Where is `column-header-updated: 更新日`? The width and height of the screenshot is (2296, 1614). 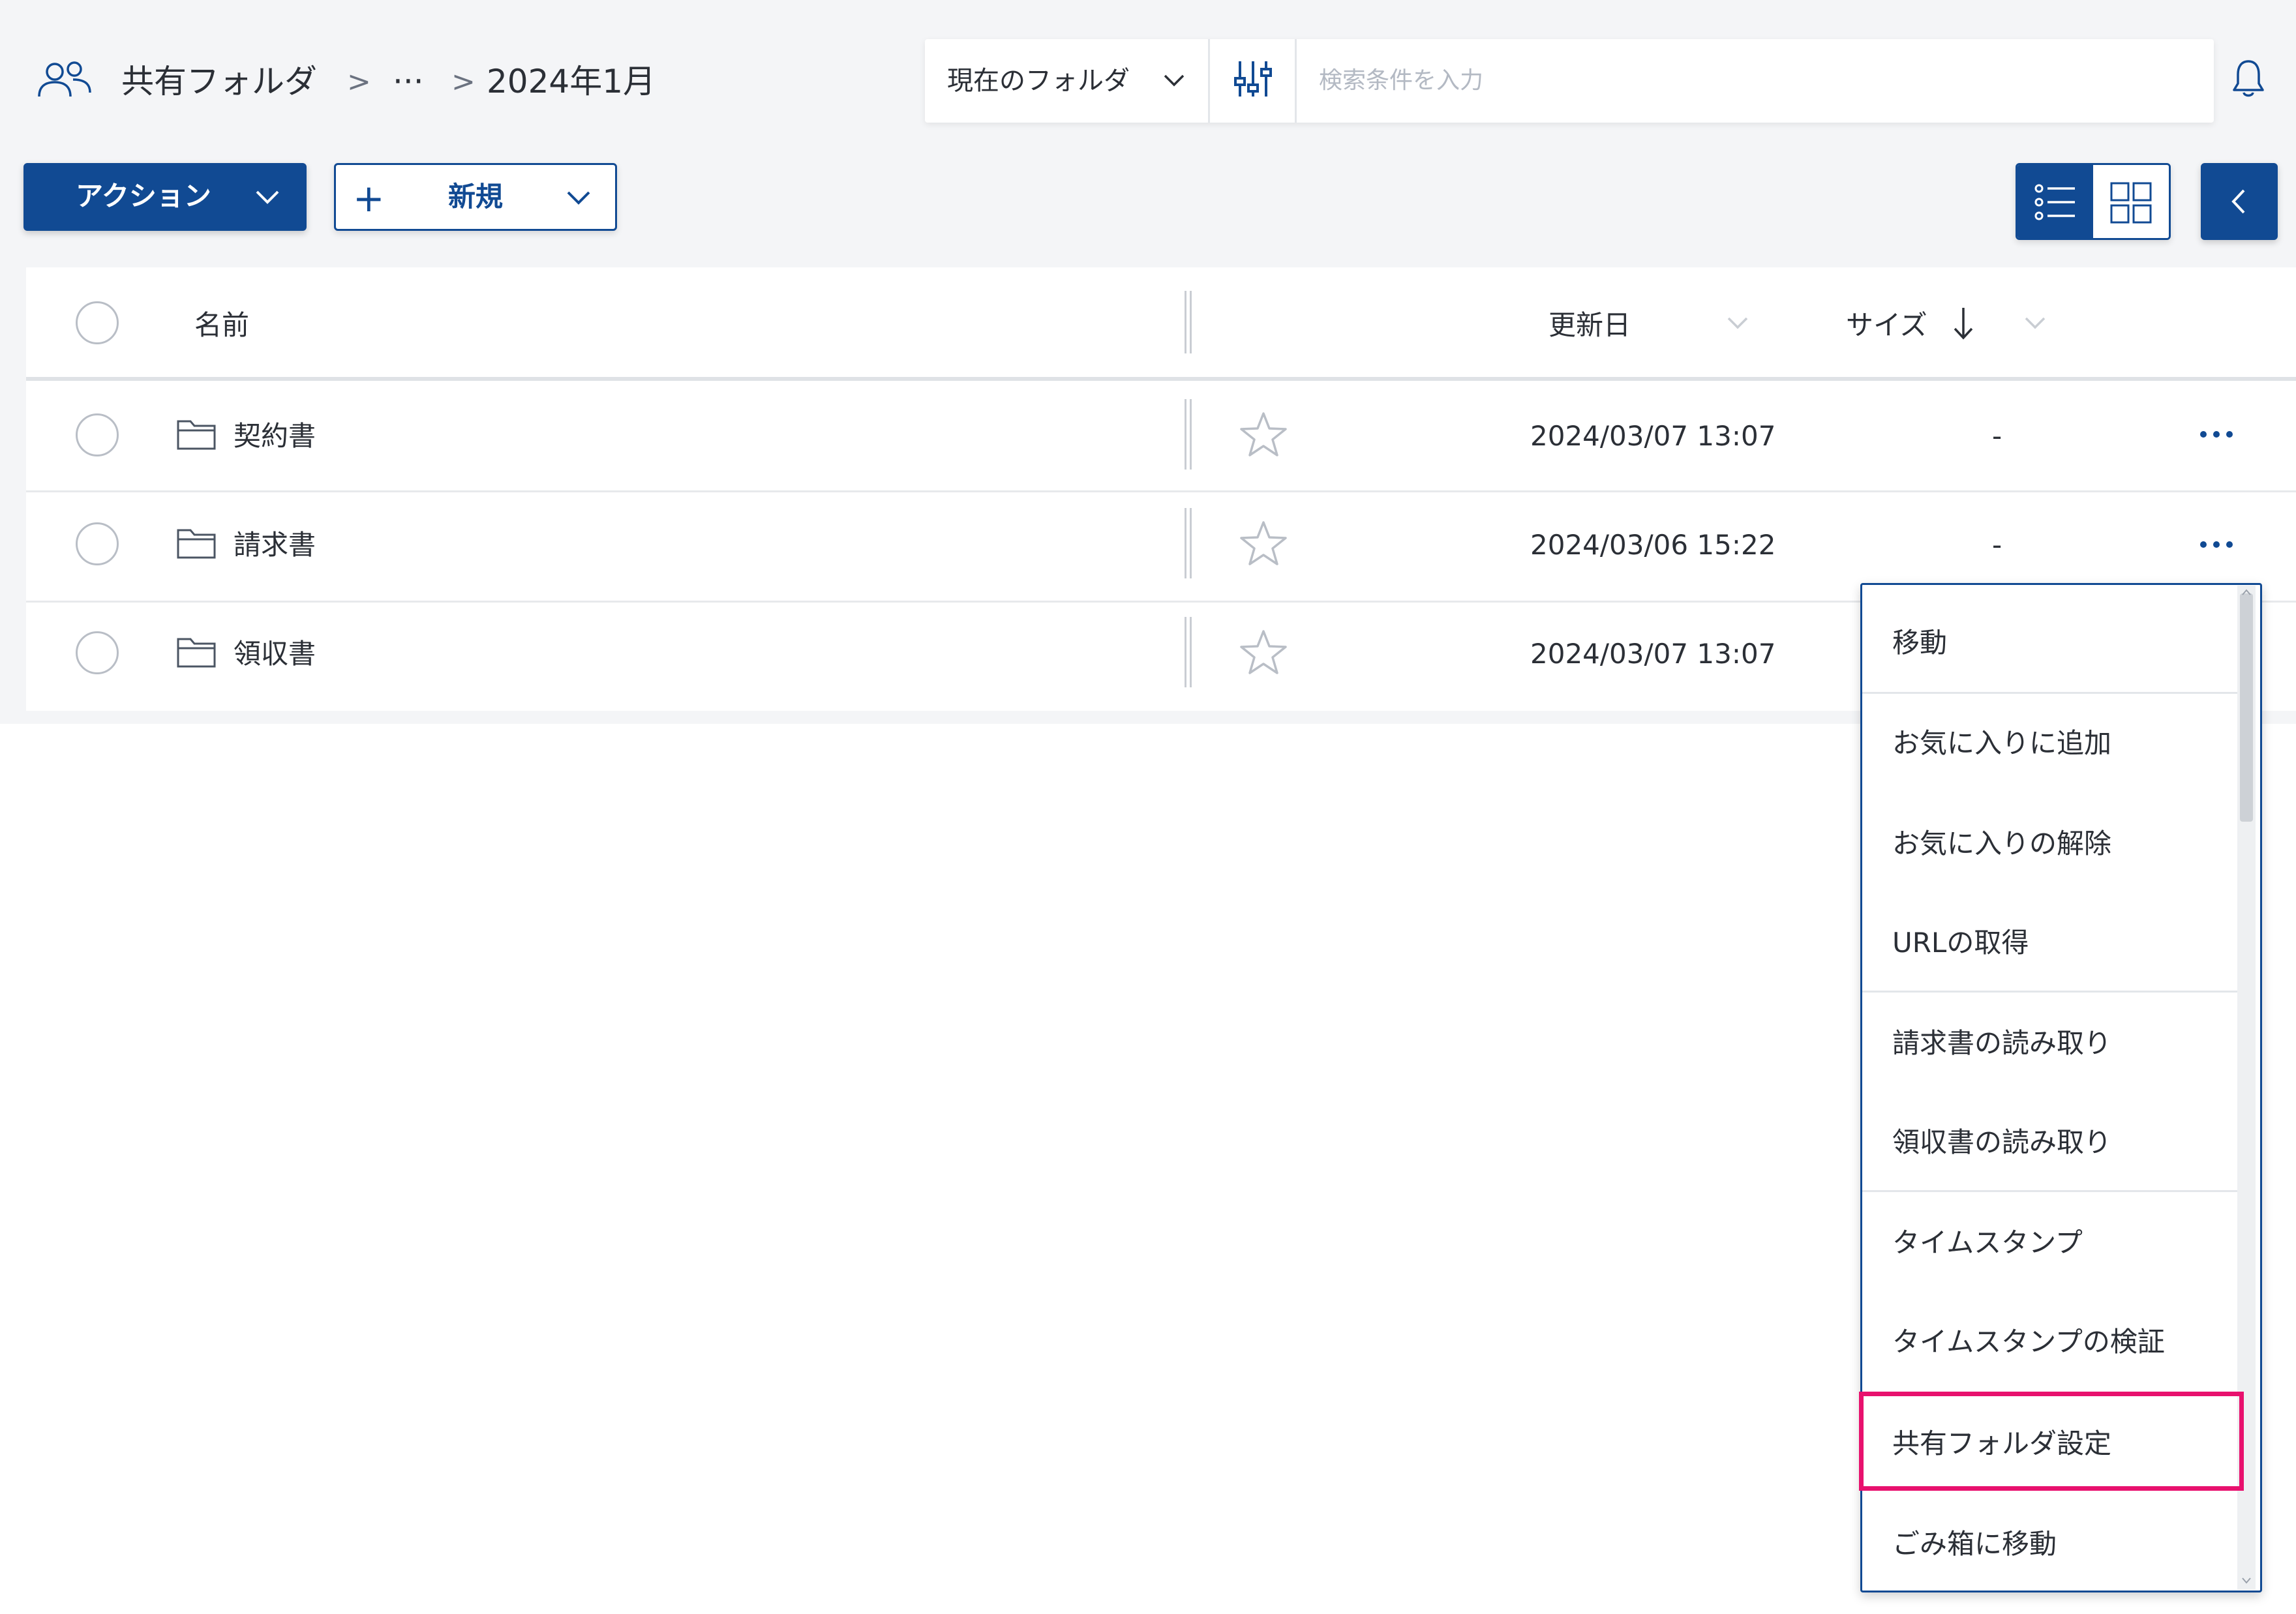
column-header-updated: 更新日 is located at coordinates (1589, 325).